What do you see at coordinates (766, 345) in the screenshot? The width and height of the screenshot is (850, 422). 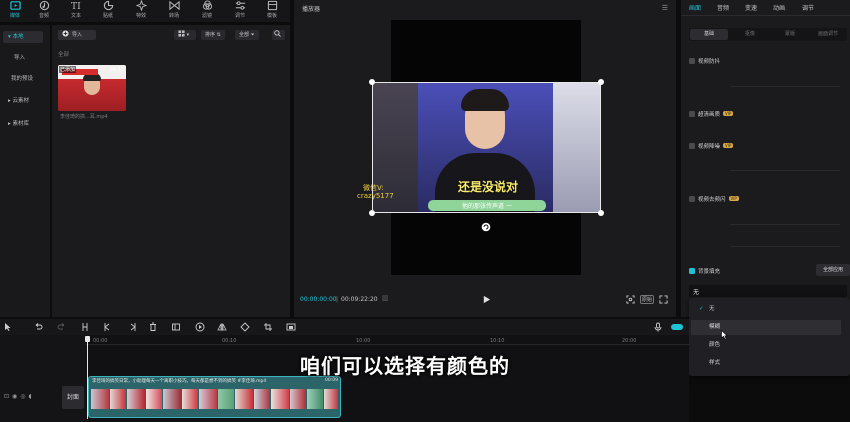 I see `dropdown-option-color: 颜色` at bounding box center [766, 345].